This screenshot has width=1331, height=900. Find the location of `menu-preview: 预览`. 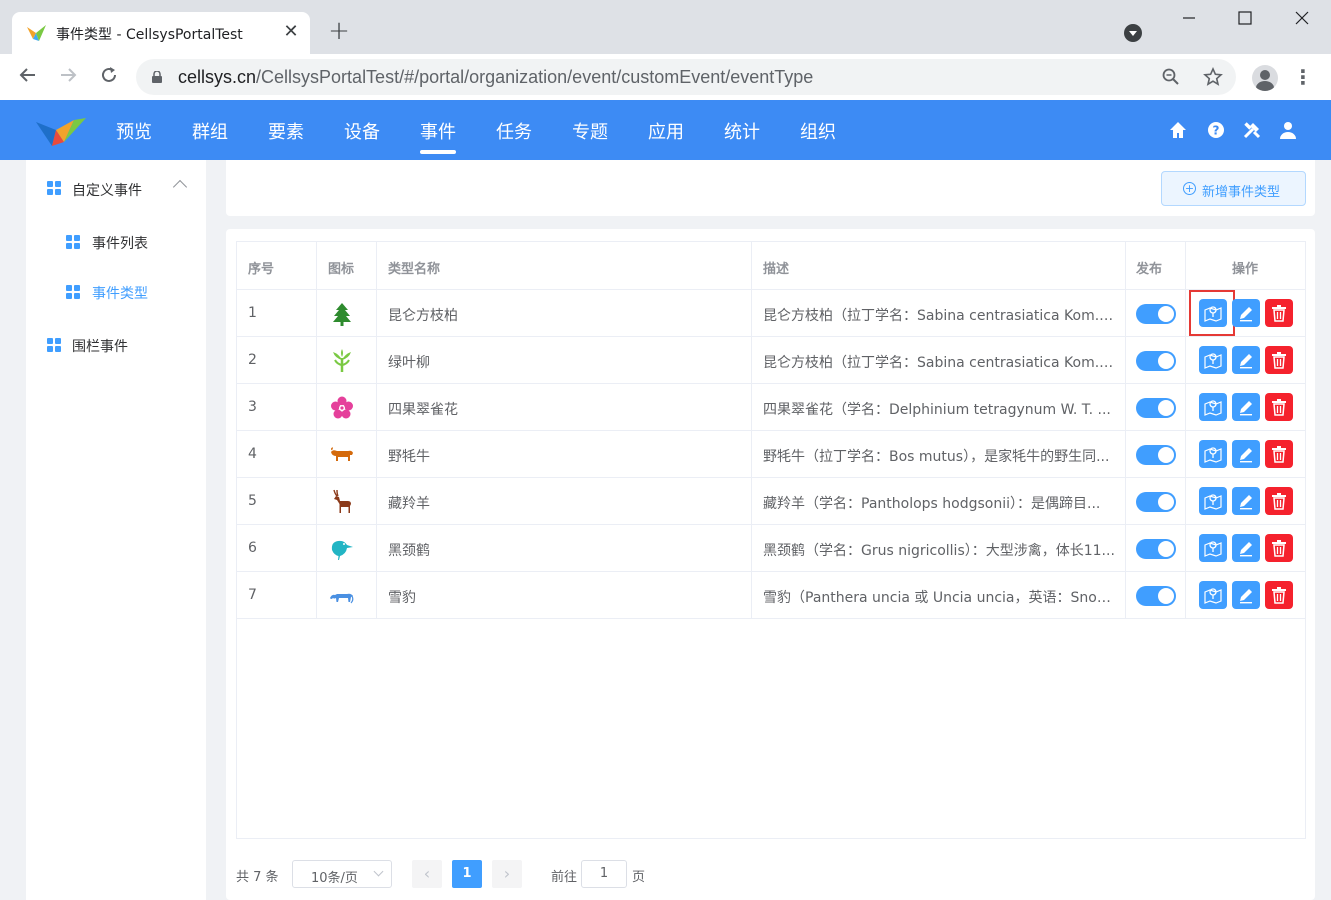

menu-preview: 预览 is located at coordinates (134, 131).